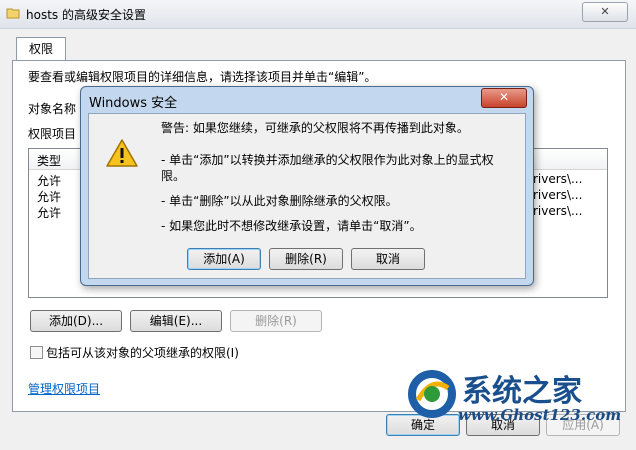  Describe the element at coordinates (36, 352) in the screenshot. I see `inherit-checkbox` at that location.